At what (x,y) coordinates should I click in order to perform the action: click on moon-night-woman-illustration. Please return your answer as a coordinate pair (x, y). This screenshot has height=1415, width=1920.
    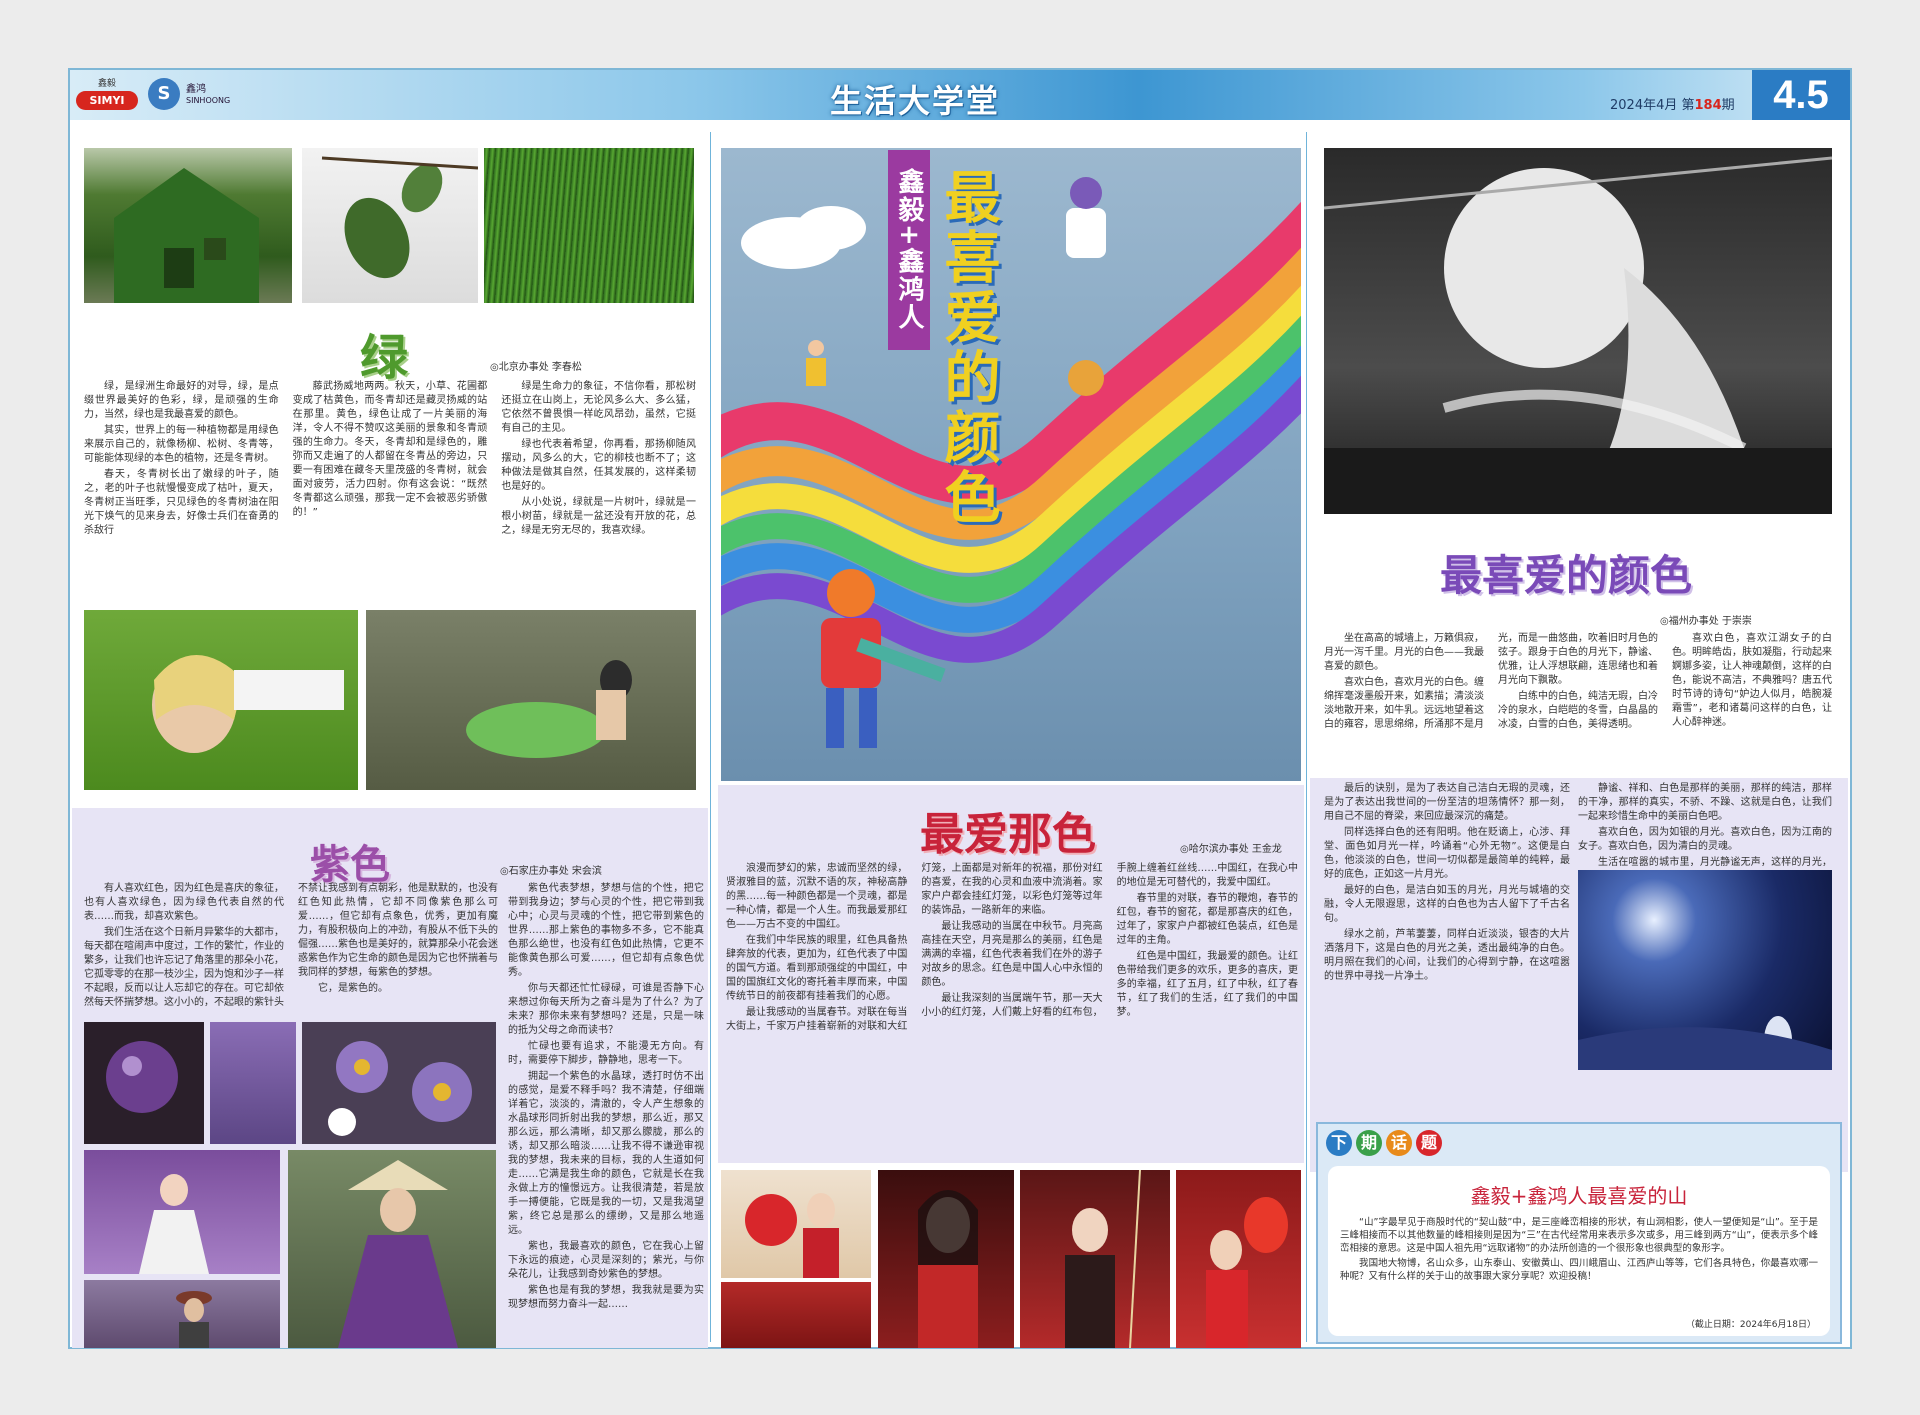
    Looking at the image, I should click on (1705, 970).